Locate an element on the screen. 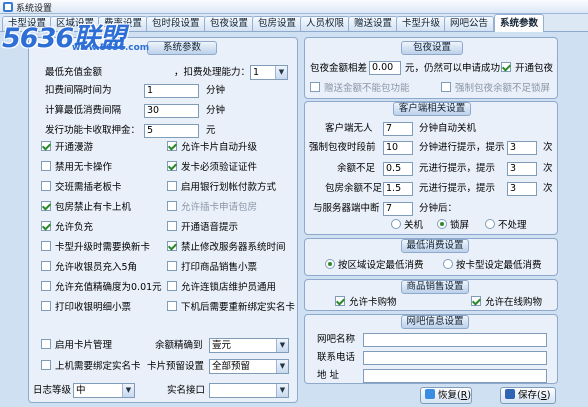  card-warn-select: 全部预留 ▼ is located at coordinates (249, 366).